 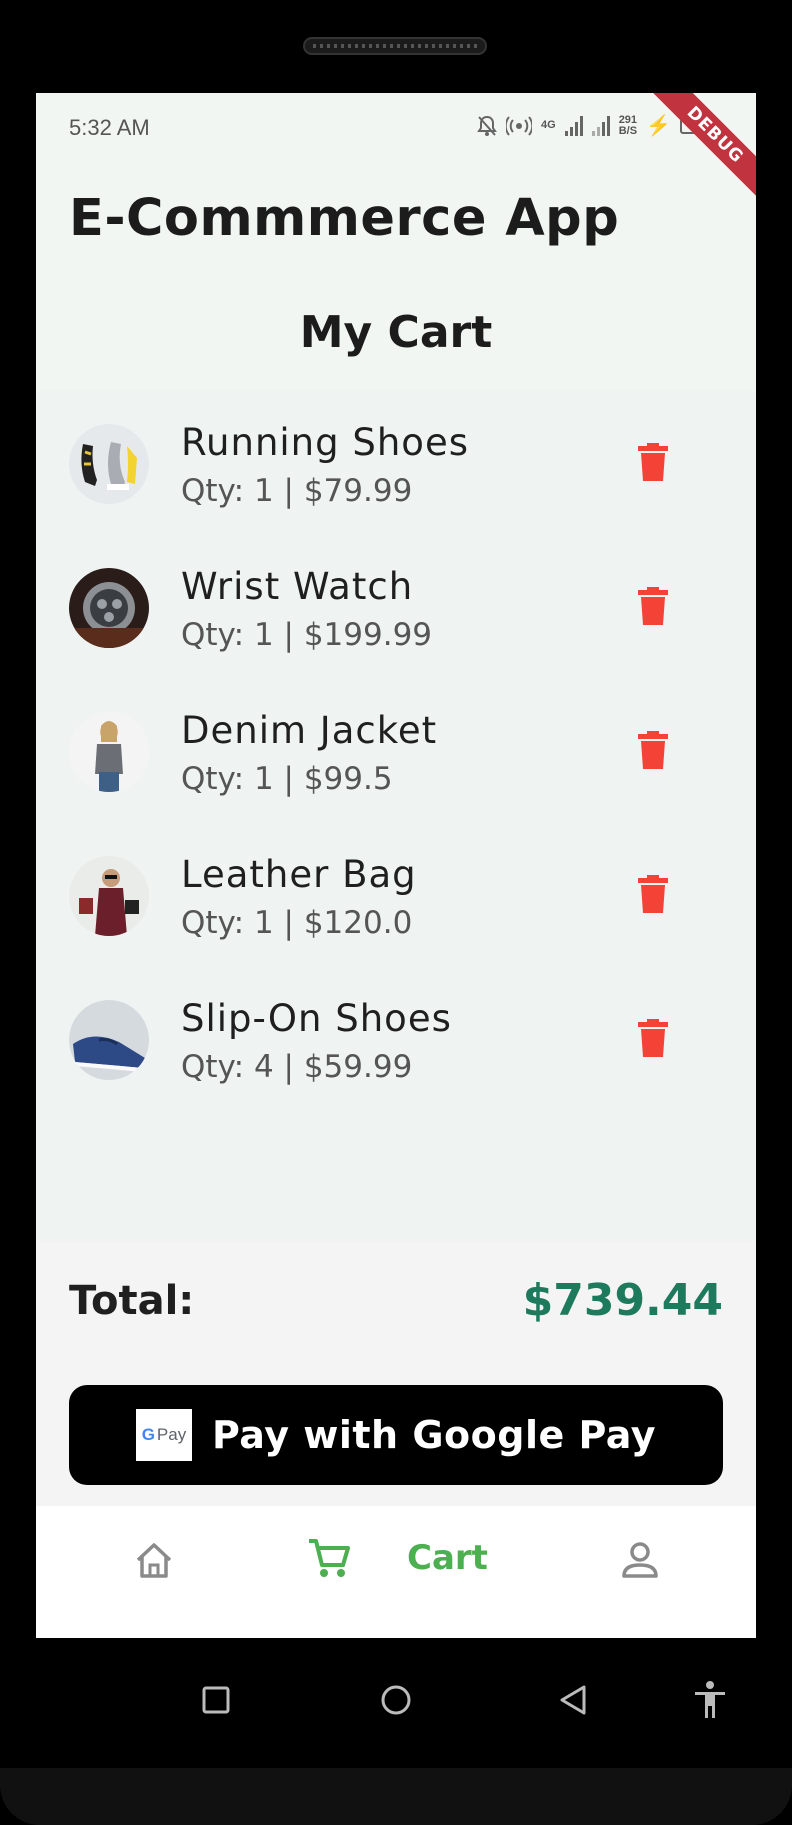 I want to click on cart-item: Wrist Watch Qty: 1 | $199.99, so click(x=396, y=607).